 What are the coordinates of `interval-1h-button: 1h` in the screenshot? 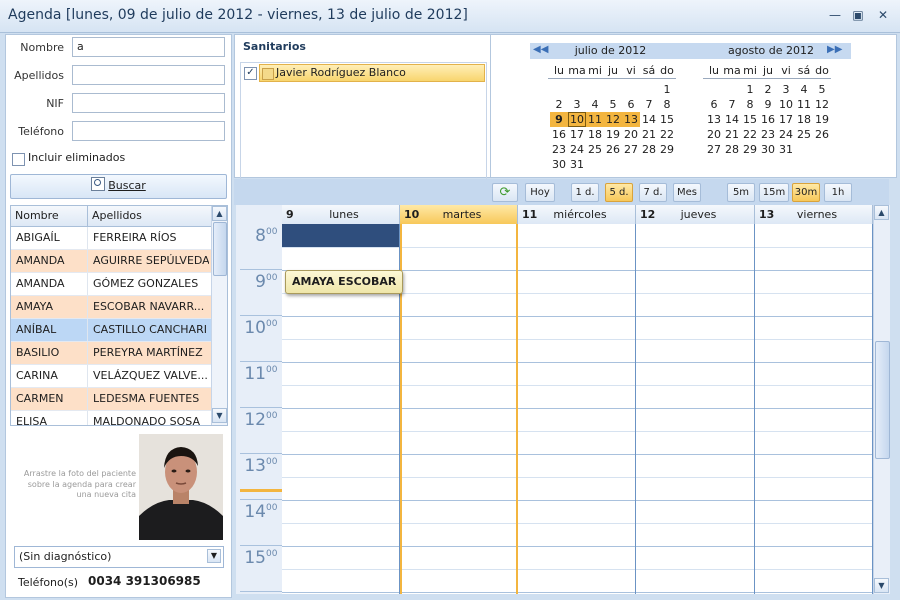 It's located at (838, 192).